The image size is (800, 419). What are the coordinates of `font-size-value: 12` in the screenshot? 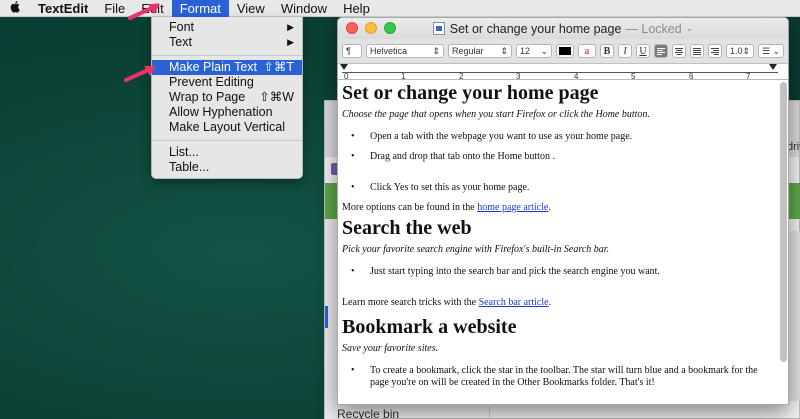 It's located at (525, 51).